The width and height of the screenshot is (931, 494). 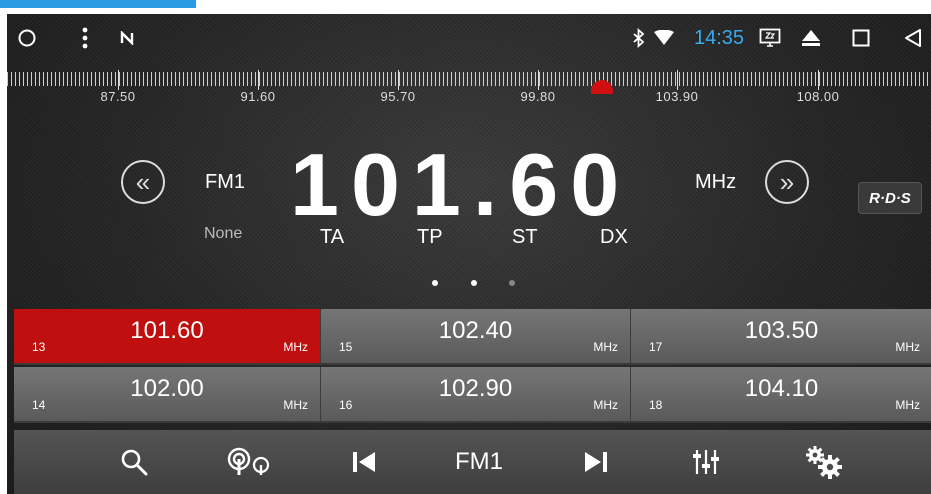 What do you see at coordinates (167, 388) in the screenshot?
I see `preset-frequency: 102.00` at bounding box center [167, 388].